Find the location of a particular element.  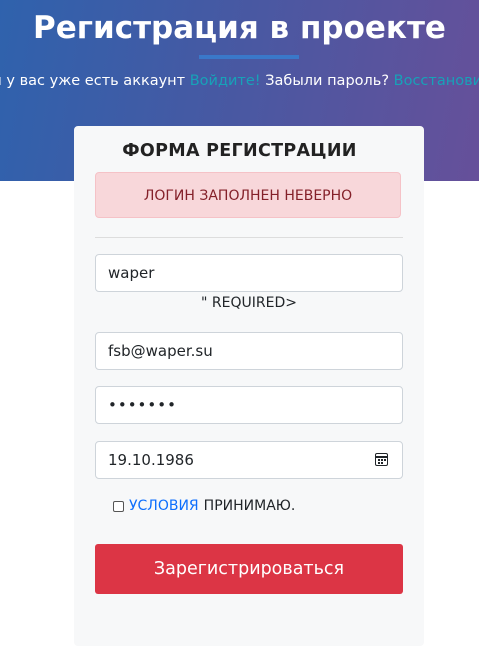

email-input: fsb@waper.su is located at coordinates (249, 351).